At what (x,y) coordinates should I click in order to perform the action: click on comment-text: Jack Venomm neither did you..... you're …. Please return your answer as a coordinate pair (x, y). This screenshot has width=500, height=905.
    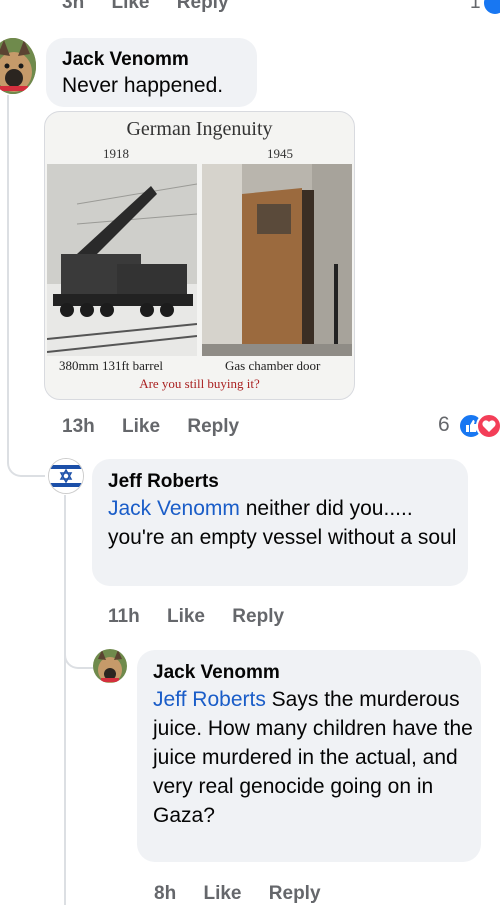
    Looking at the image, I should click on (284, 523).